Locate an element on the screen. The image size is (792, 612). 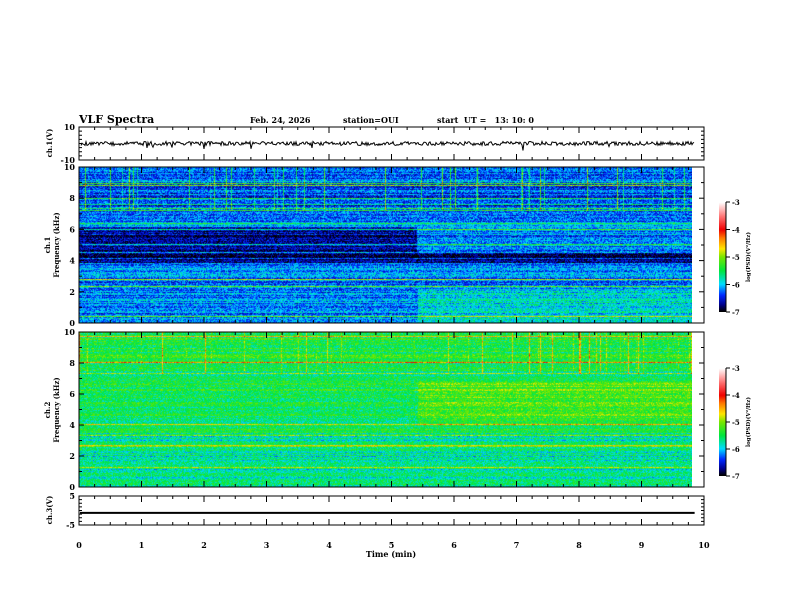
station-label: station=OUI is located at coordinates (371, 120).